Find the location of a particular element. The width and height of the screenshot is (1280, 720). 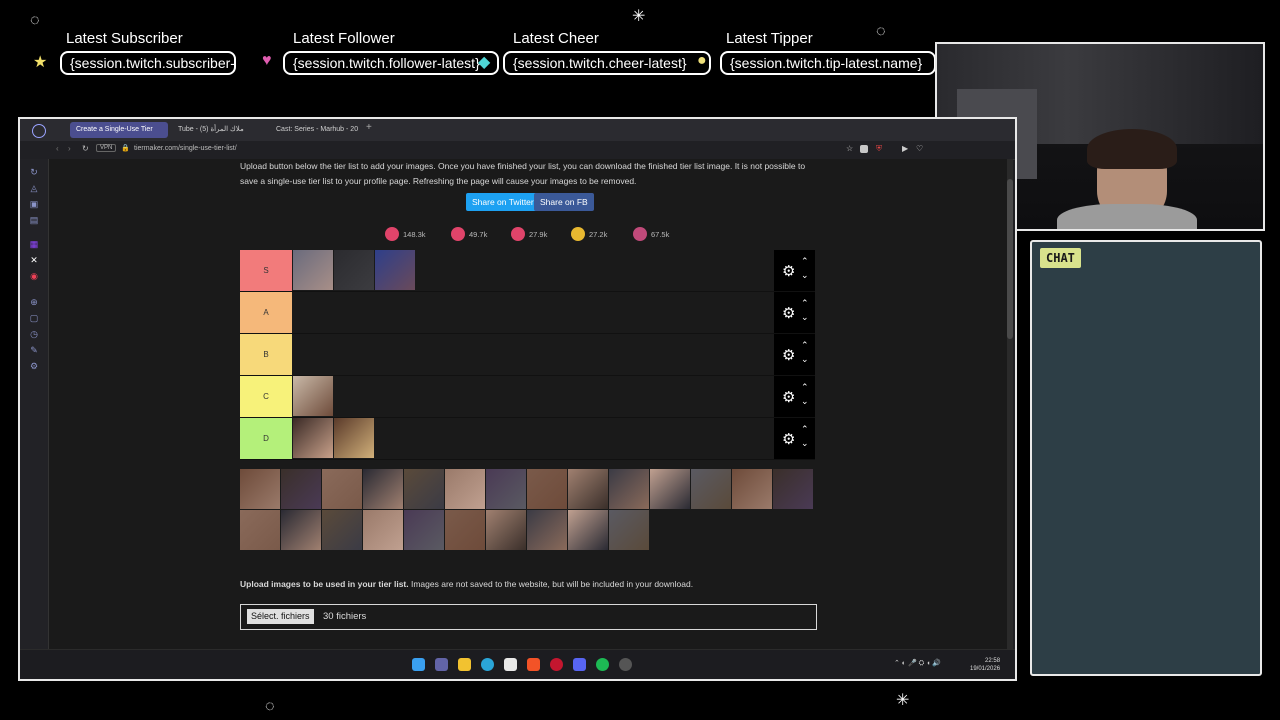

brave-icon is located at coordinates (533, 664).